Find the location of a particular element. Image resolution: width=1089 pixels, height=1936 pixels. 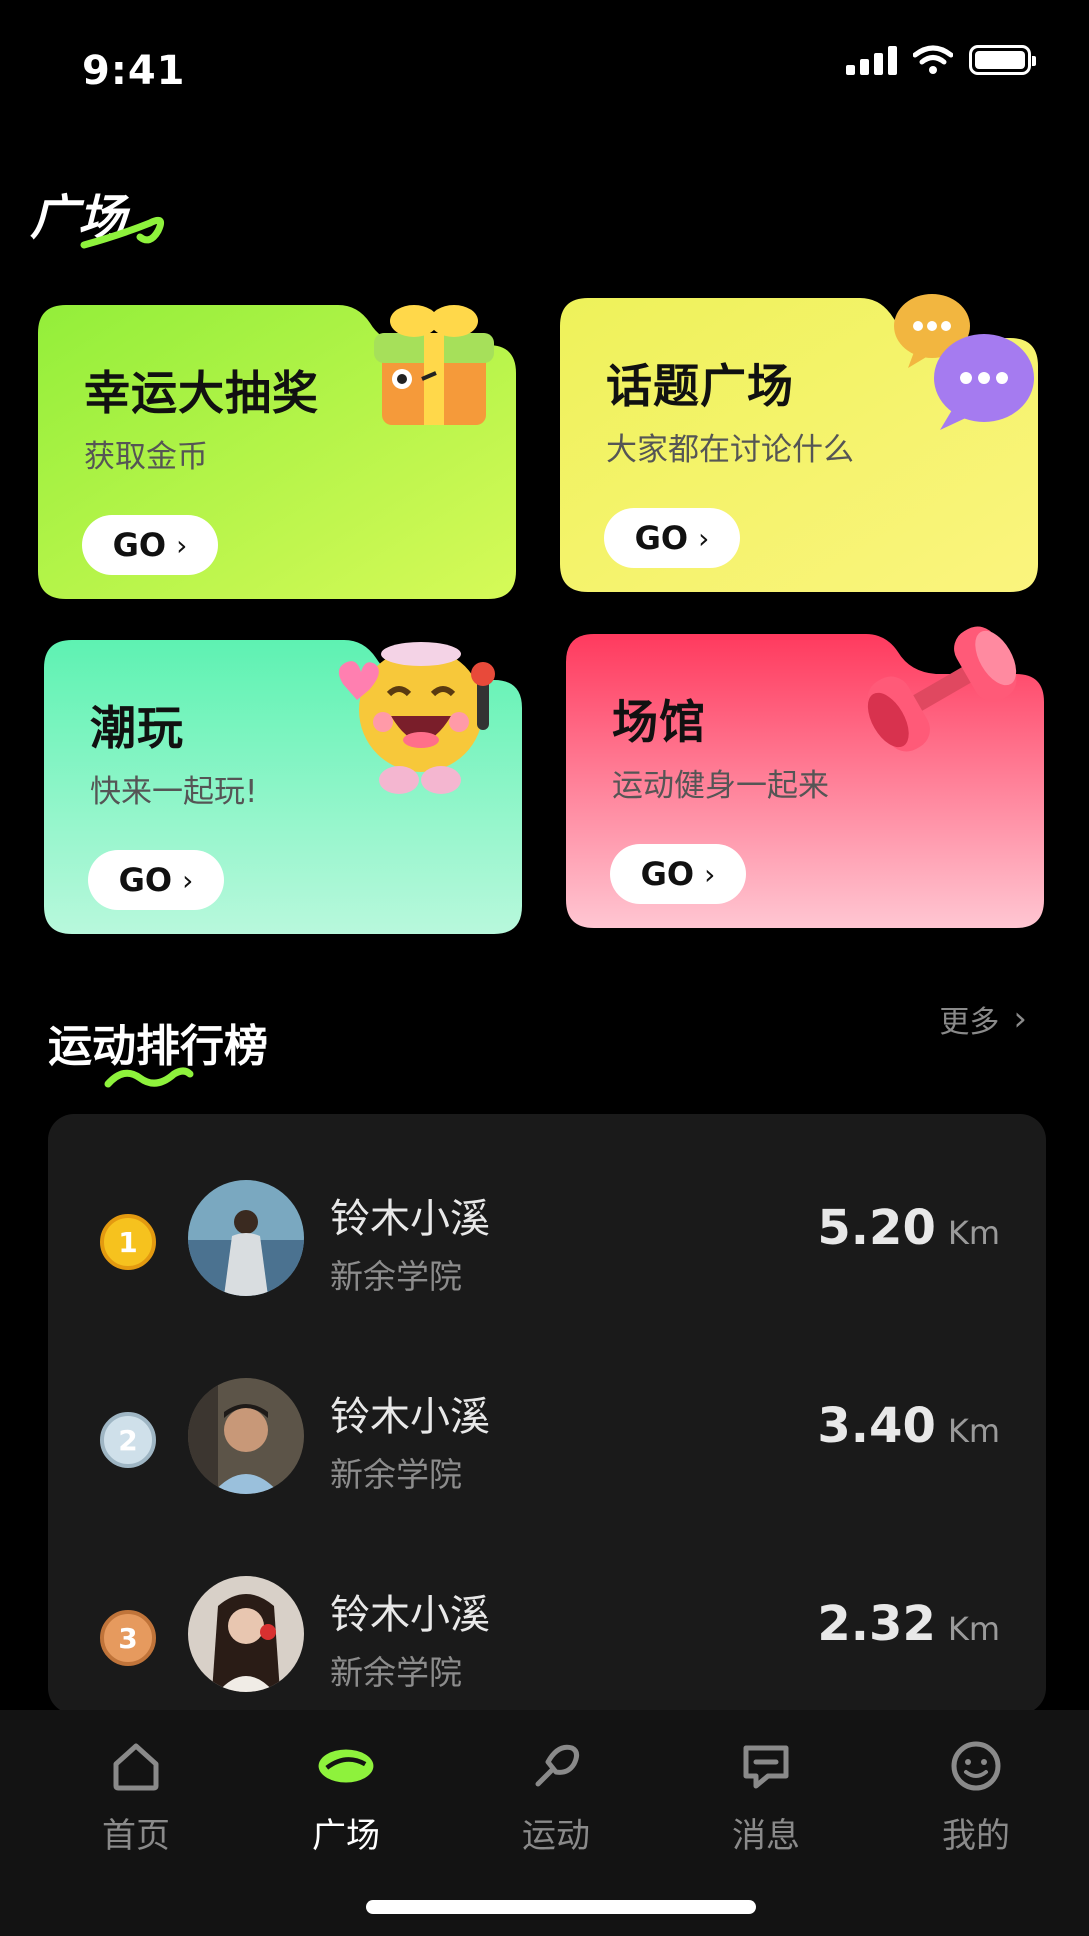

status-bar: 9:41 is located at coordinates (544, 70).